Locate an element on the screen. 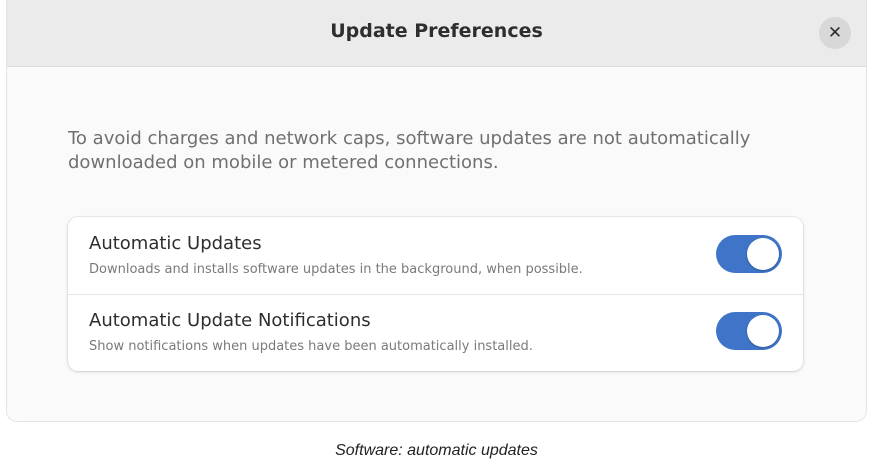 This screenshot has width=873, height=475. dialog-headerbar: Update Preferences ✕ is located at coordinates (436, 33).